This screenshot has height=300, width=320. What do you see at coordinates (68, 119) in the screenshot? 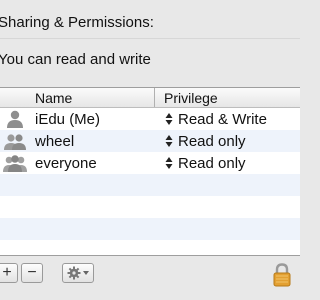
I see `user-name: iEdu (Me)` at bounding box center [68, 119].